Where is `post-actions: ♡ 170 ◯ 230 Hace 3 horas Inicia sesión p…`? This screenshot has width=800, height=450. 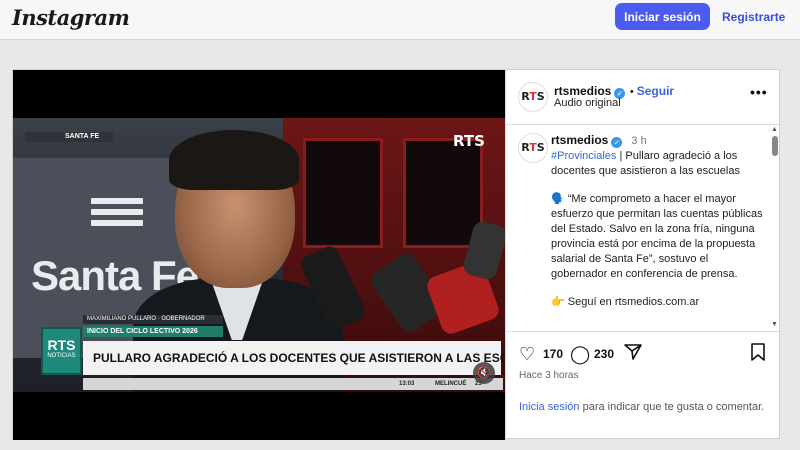 post-actions: ♡ 170 ◯ 230 Hace 3 horas Inicia sesión p… is located at coordinates (644, 386).